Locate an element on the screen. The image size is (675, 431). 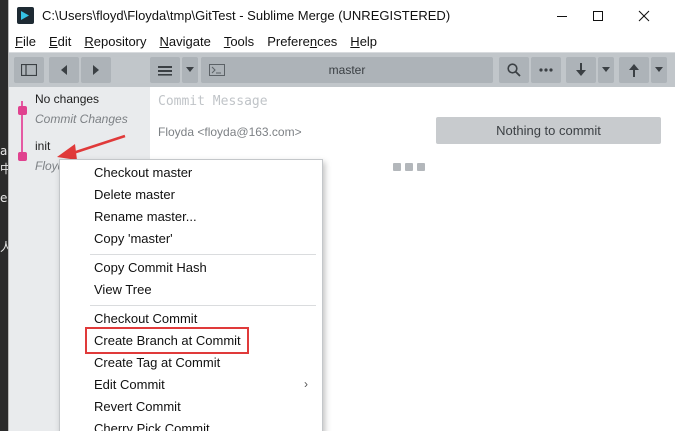
menu-navigate: Navigate is located at coordinates (185, 41).